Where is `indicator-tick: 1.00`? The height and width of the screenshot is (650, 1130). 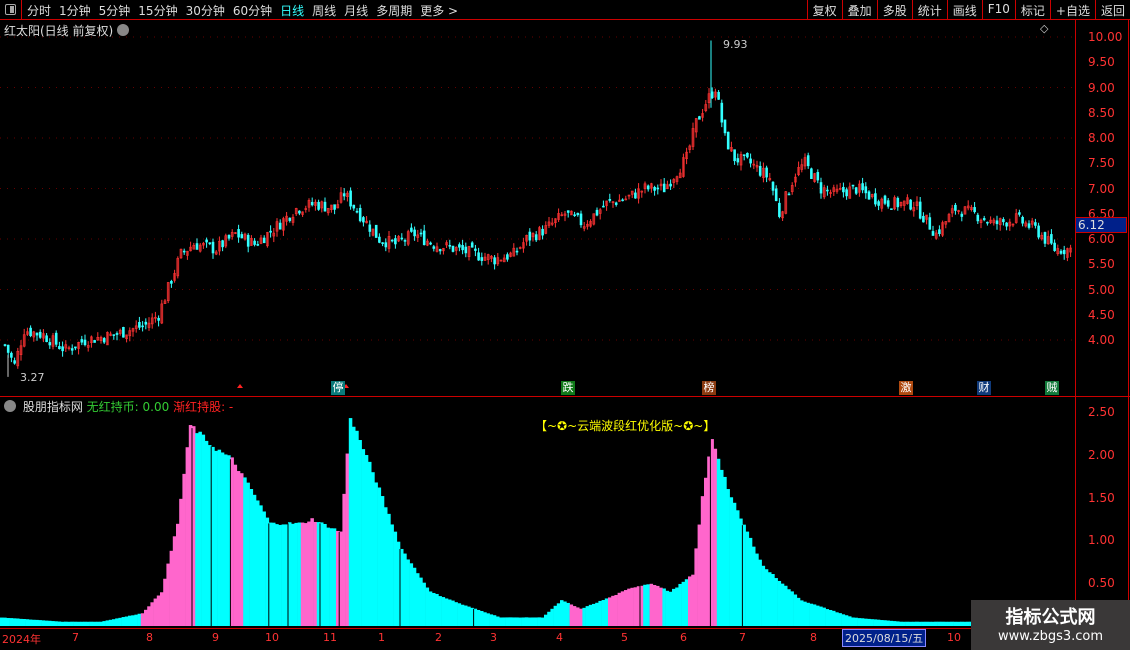 indicator-tick: 1.00 is located at coordinates (1101, 540).